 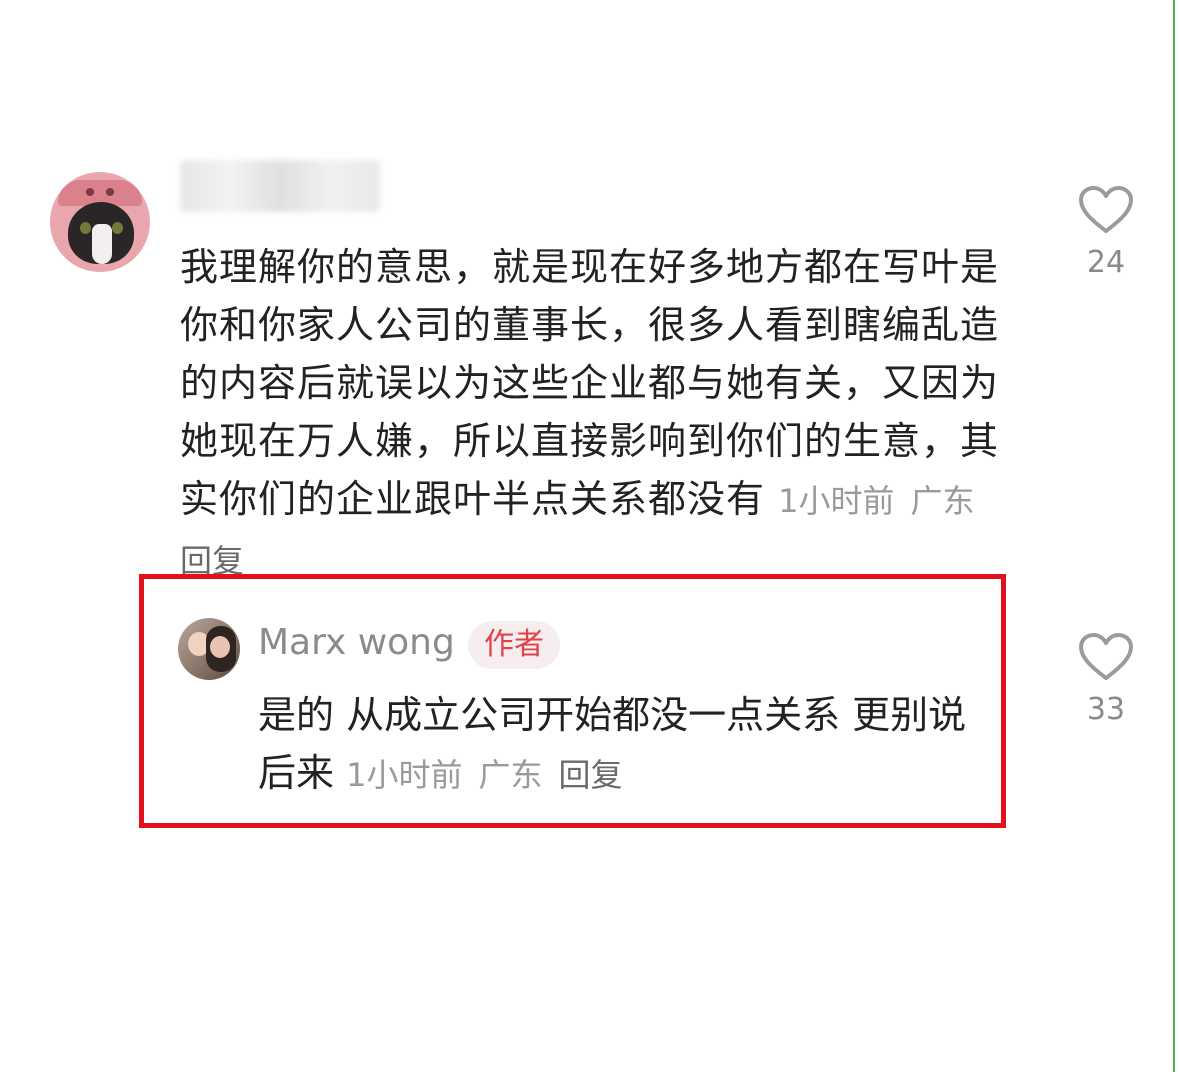 I want to click on reply-like-count: 33, so click(x=1106, y=709).